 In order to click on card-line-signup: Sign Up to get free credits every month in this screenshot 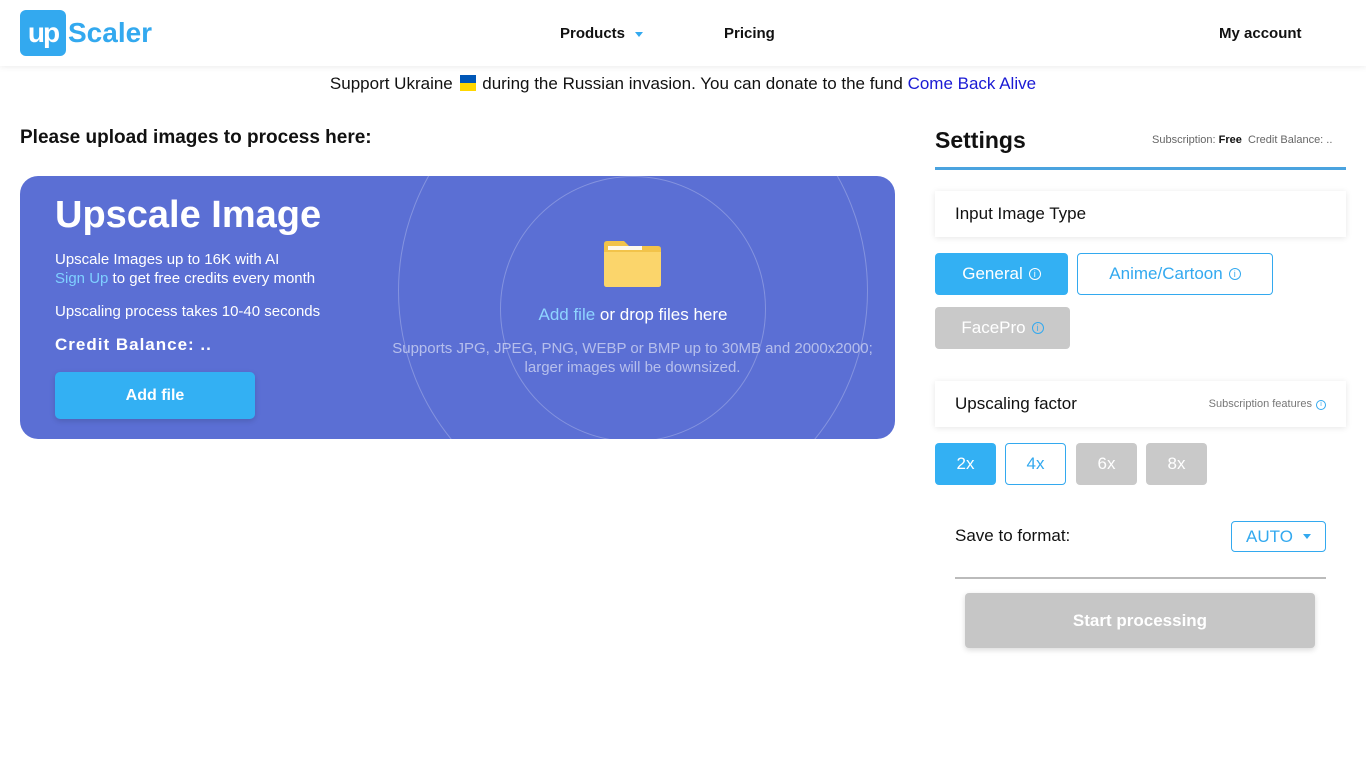, I will do `click(185, 278)`.